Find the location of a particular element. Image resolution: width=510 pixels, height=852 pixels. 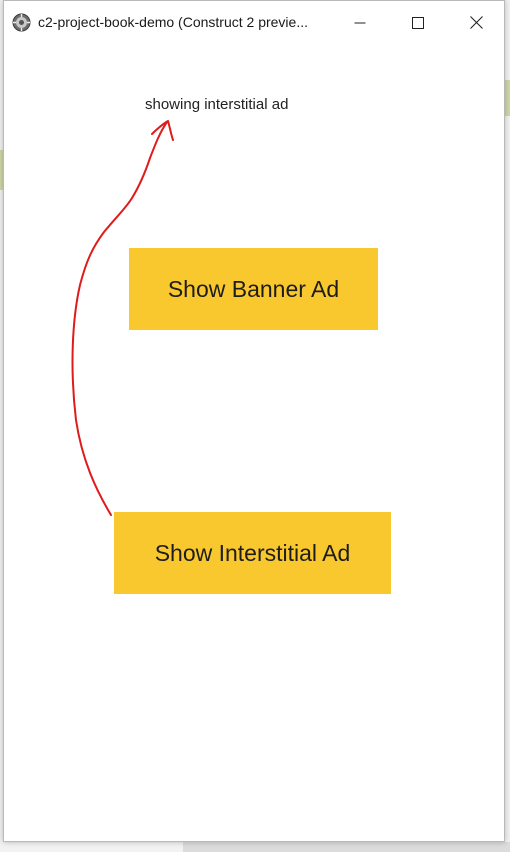

maximize-icon is located at coordinates (418, 22).